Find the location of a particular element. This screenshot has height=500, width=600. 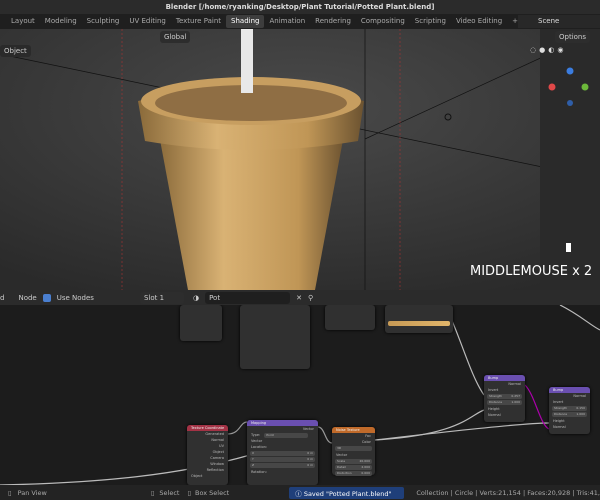

tab-shading: Shading is located at coordinates (245, 21).